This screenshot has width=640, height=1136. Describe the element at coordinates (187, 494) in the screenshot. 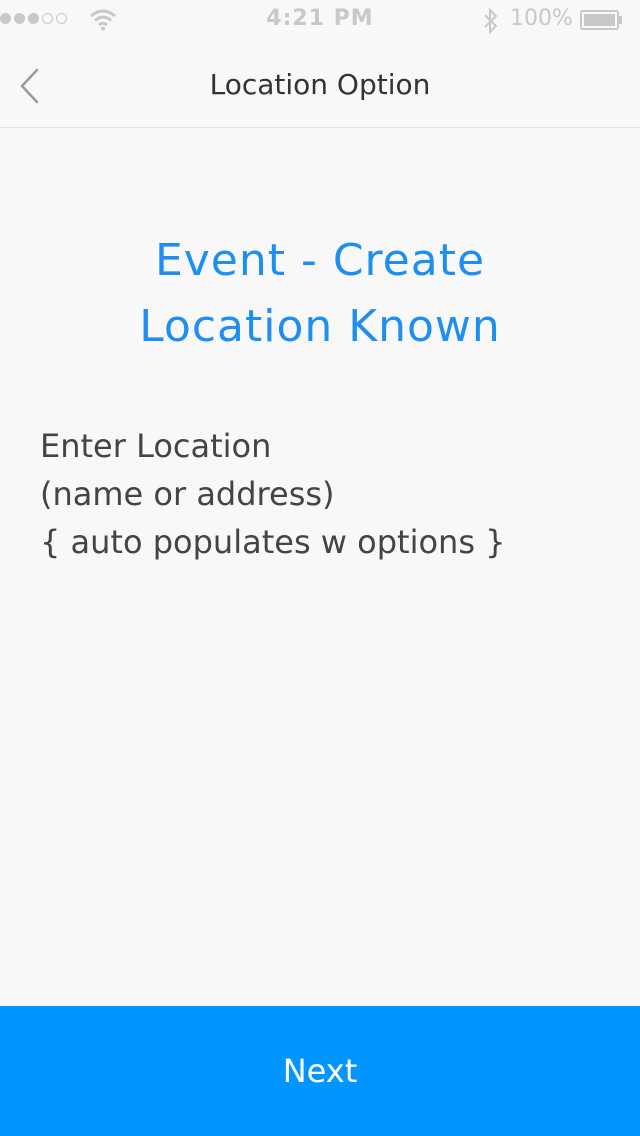

I see `location-input-hint: (name or address)` at that location.